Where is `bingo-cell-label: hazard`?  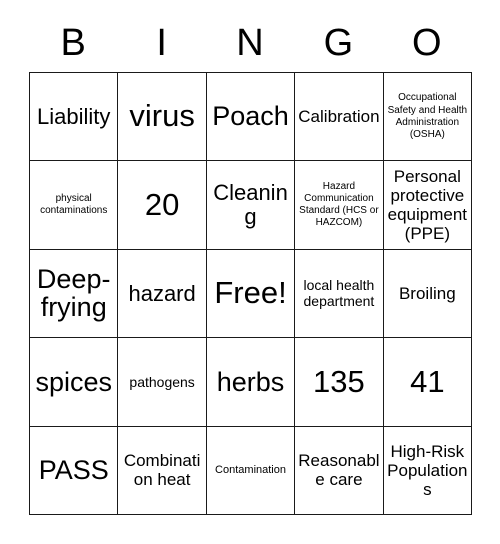 bingo-cell-label: hazard is located at coordinates (162, 293).